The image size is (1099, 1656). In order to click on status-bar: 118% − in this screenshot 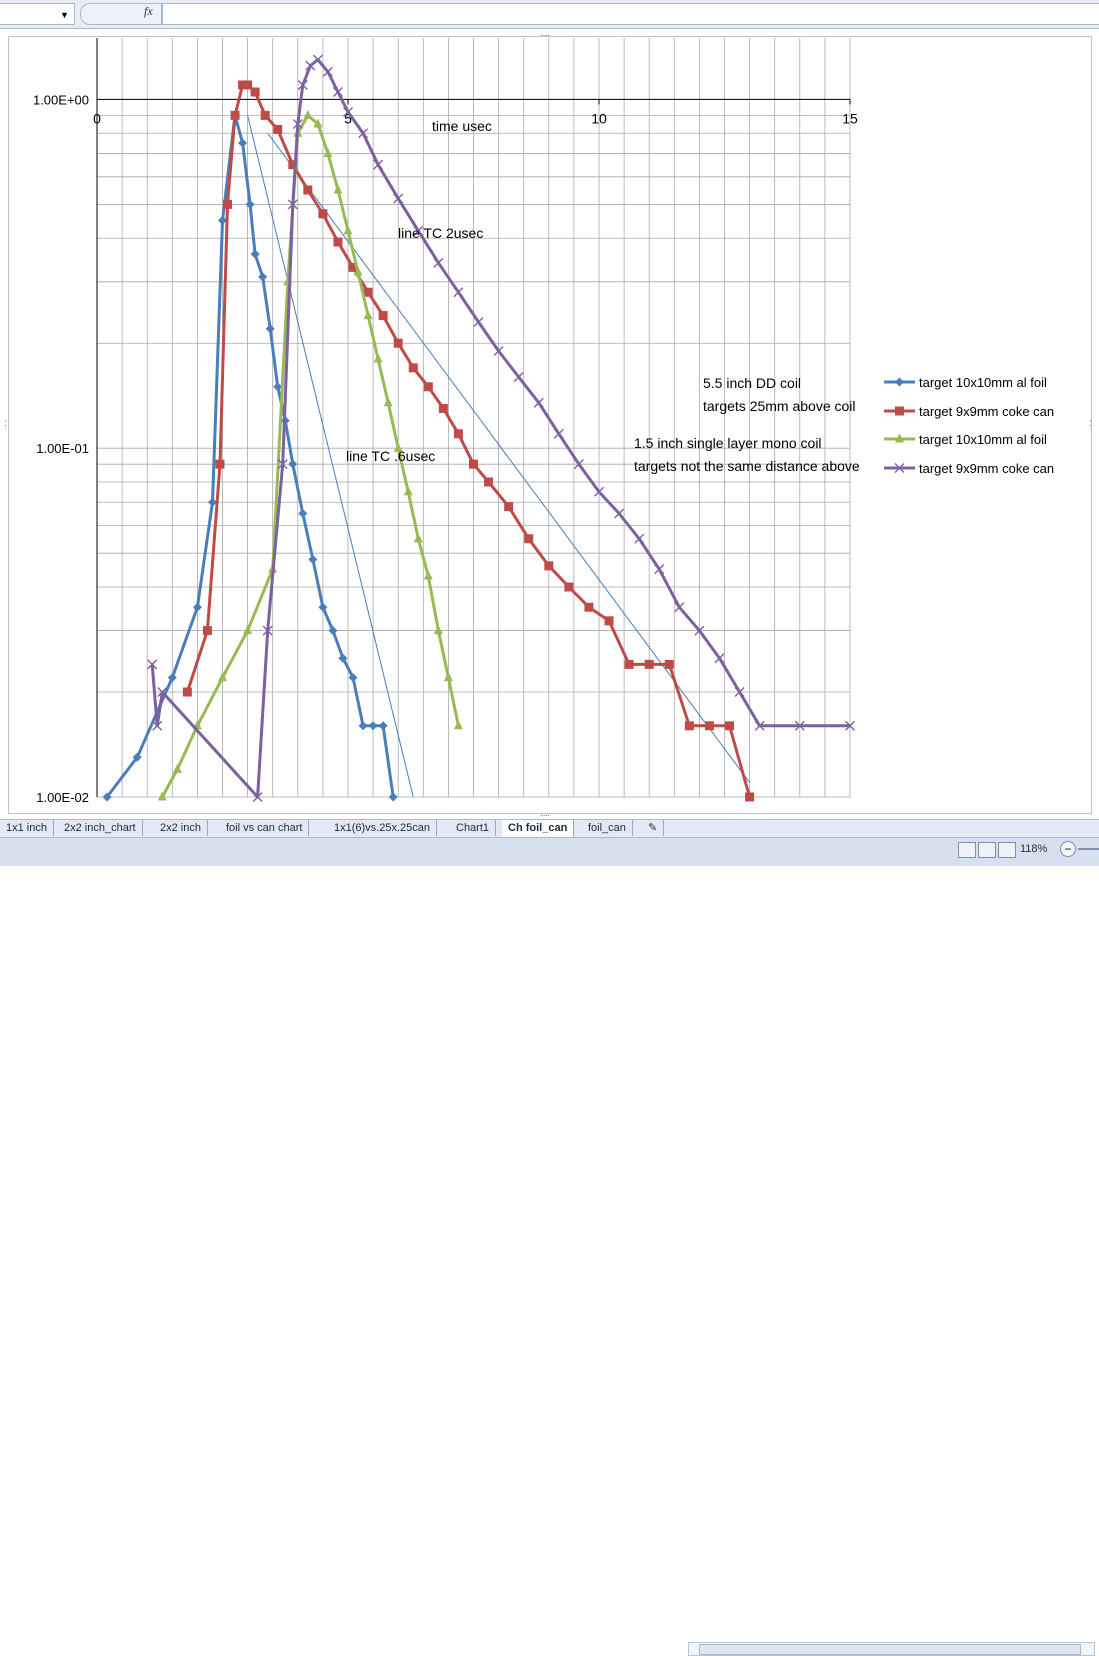, I will do `click(549, 851)`.